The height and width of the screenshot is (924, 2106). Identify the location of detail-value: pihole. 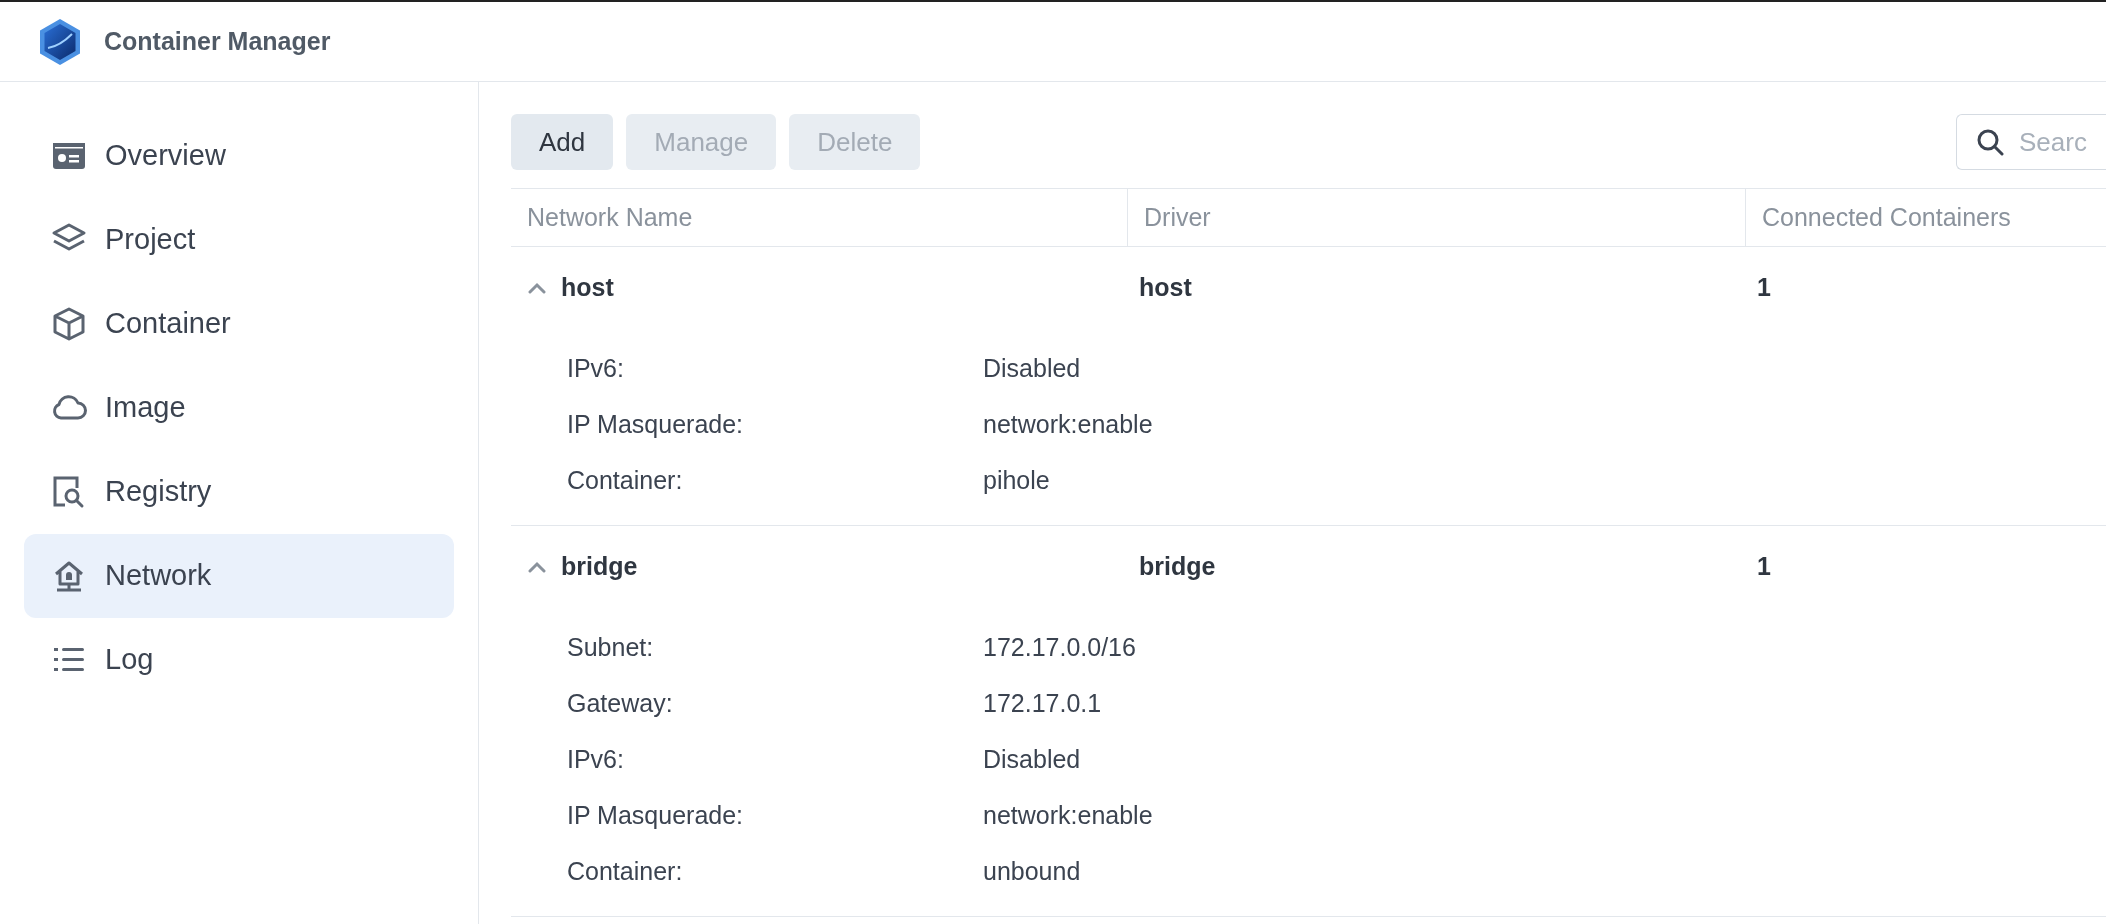
(1016, 481).